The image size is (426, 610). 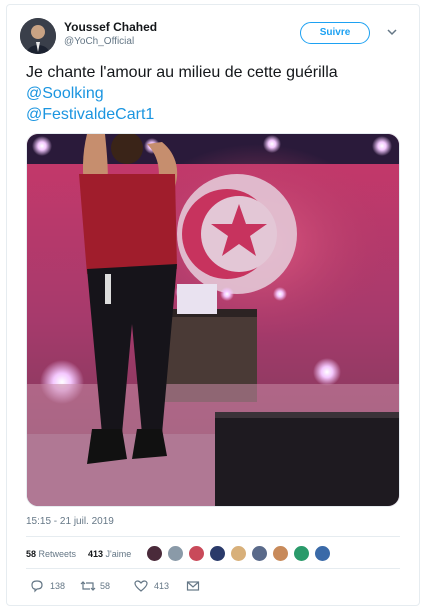 I want to click on tweet-stats: 58 Retweets 413 J'aime, so click(x=213, y=554).